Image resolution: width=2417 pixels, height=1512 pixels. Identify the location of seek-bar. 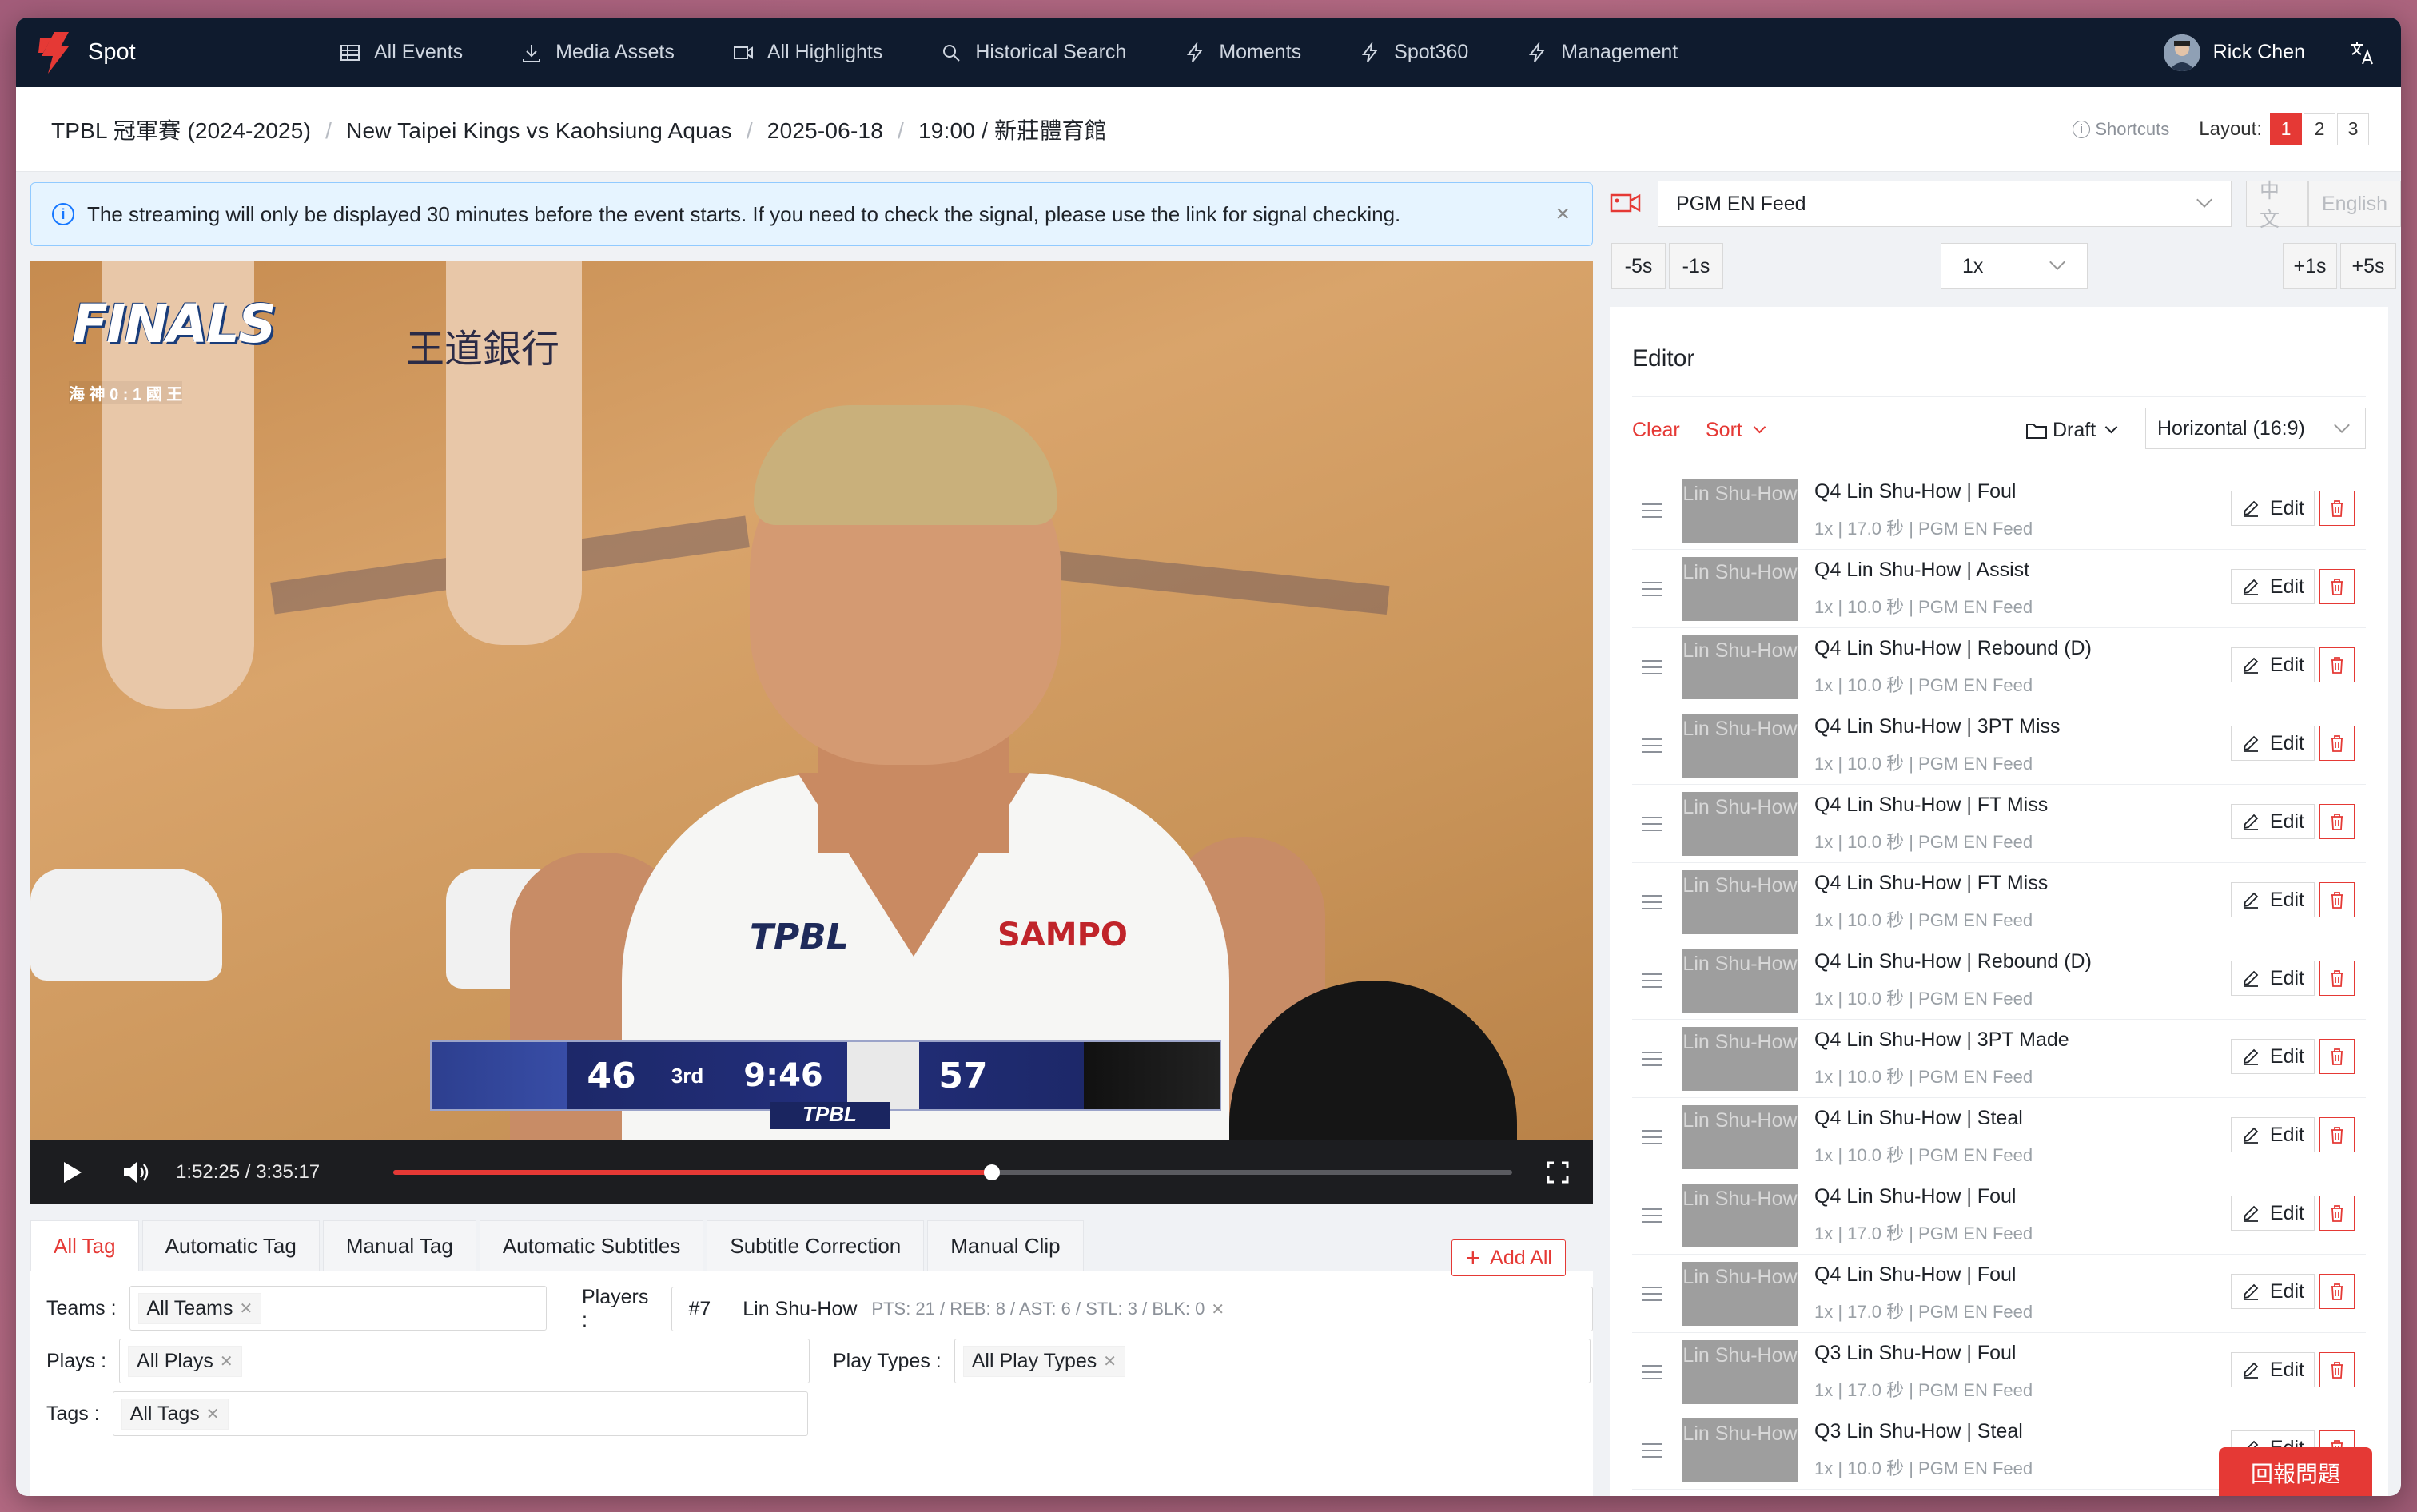
(952, 1172).